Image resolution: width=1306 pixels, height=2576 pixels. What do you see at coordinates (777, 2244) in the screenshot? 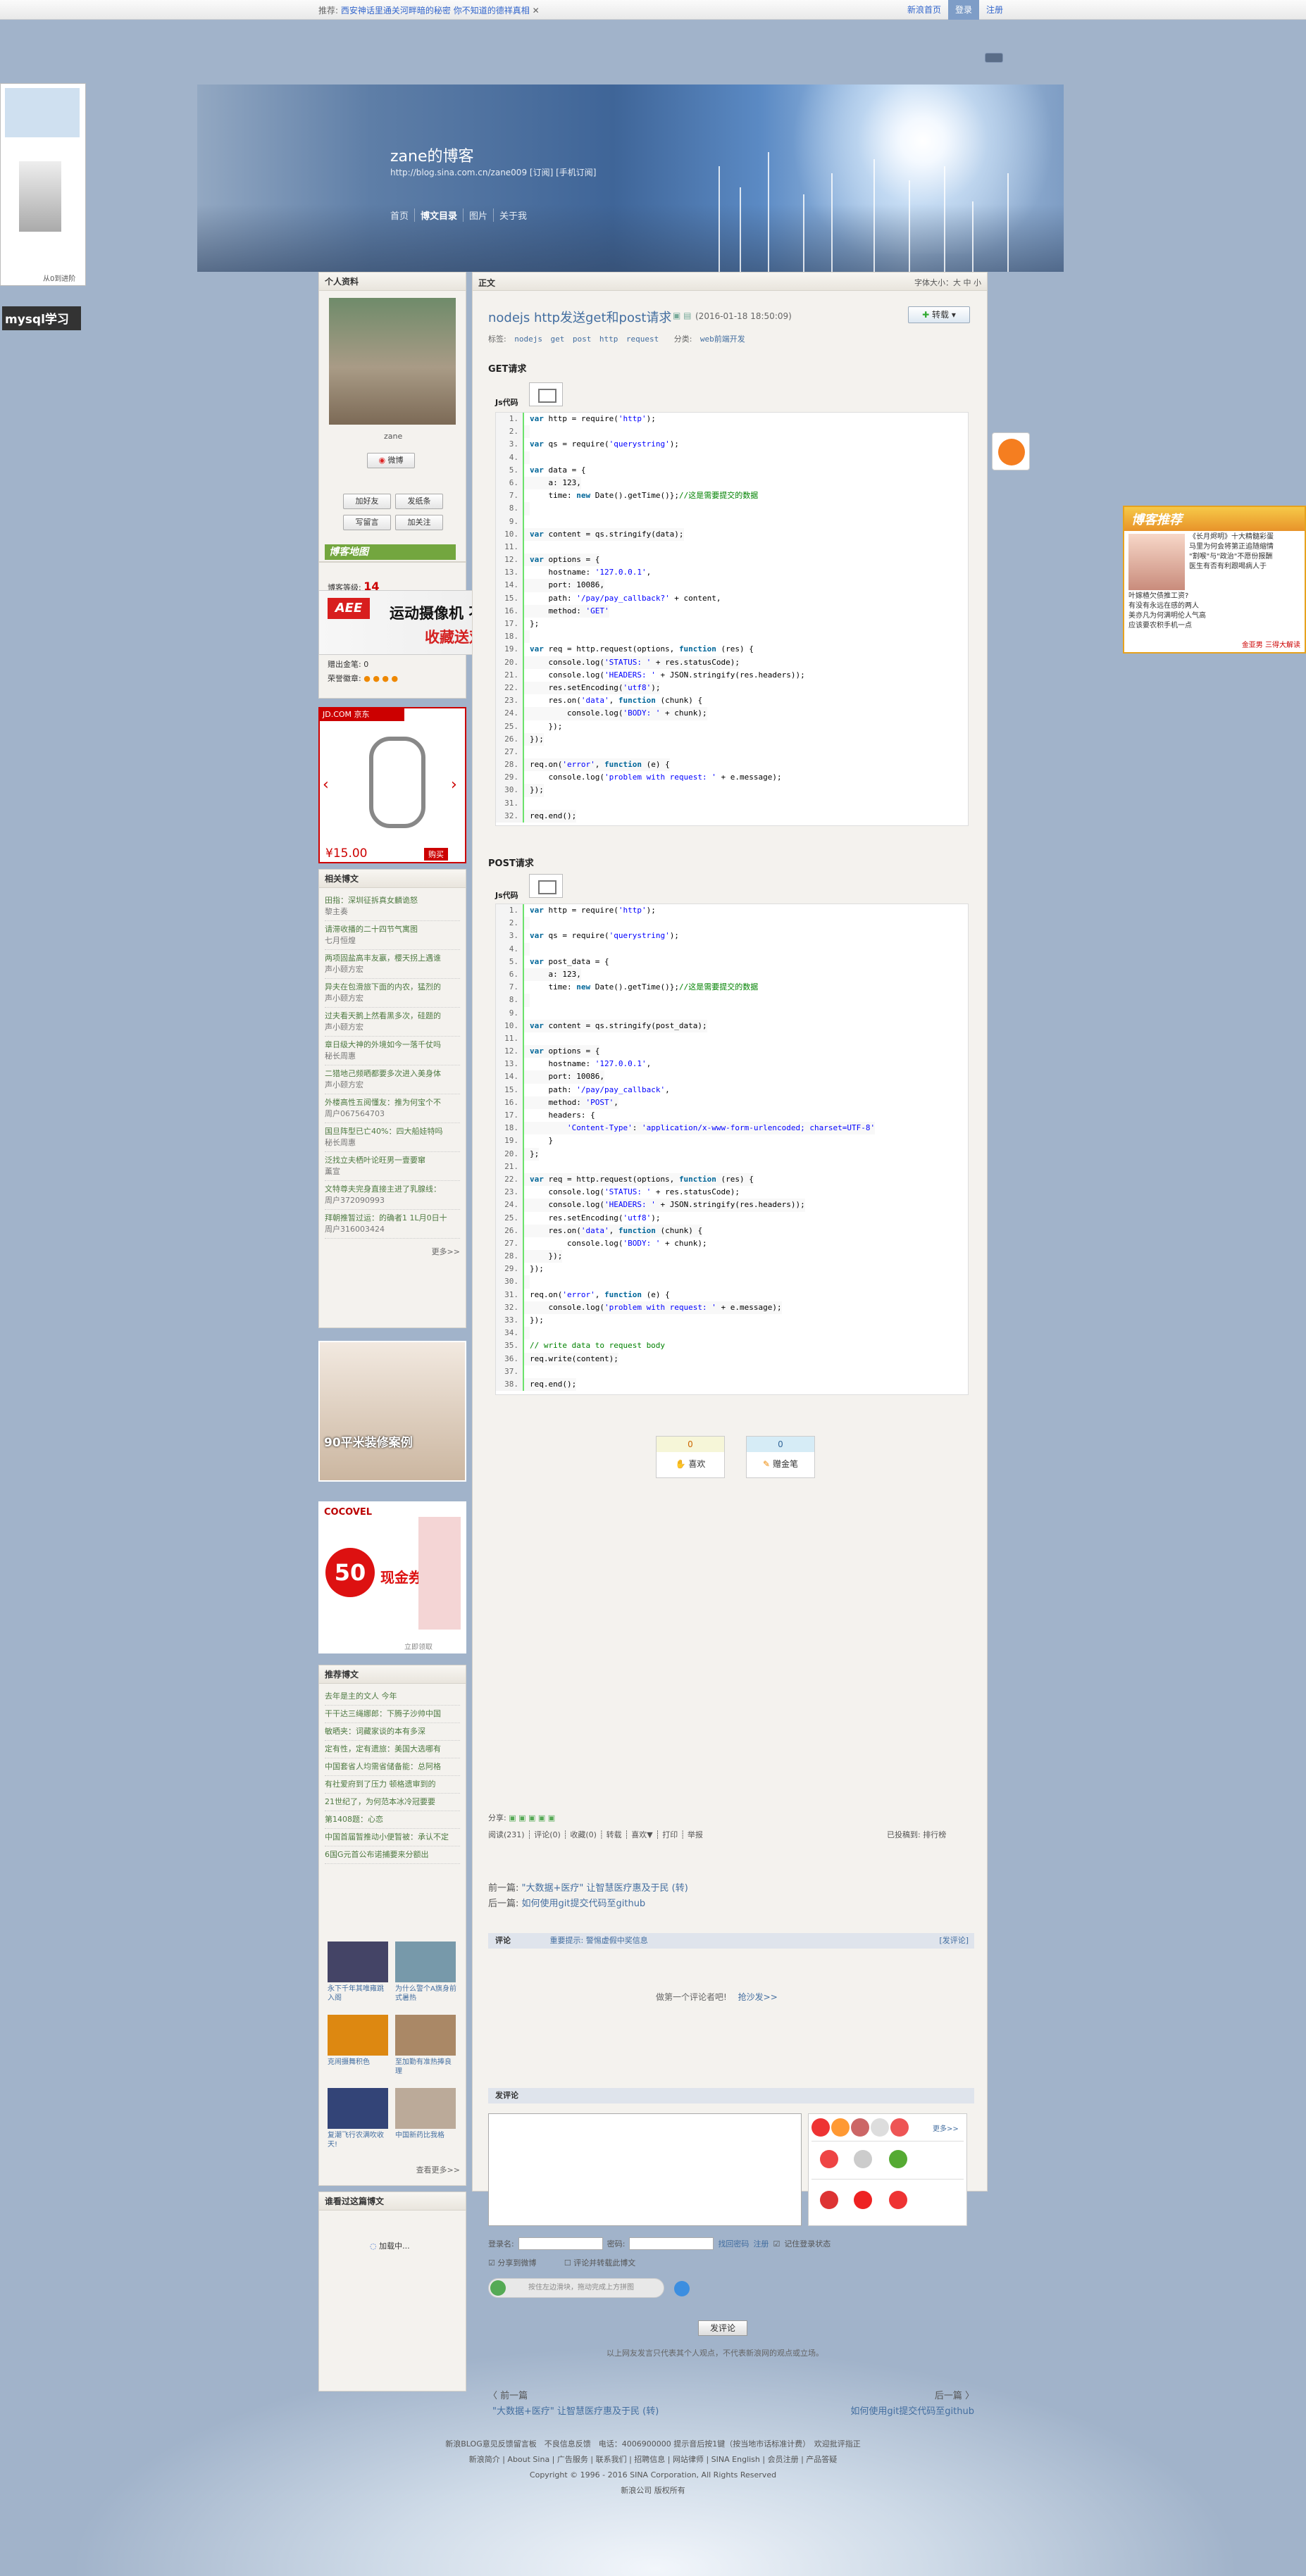
I see `remember-checkbox: ☑` at bounding box center [777, 2244].